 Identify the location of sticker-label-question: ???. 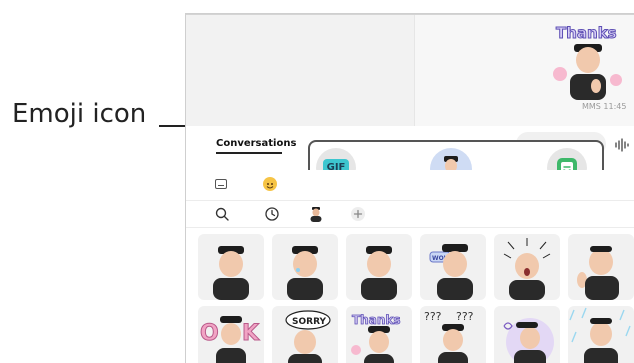
(433, 316).